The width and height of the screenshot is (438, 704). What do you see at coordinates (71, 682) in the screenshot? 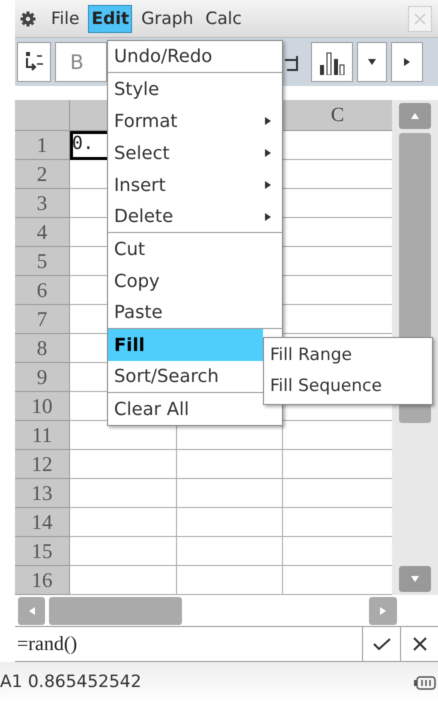
I see `status-text: A1 0.865452542` at bounding box center [71, 682].